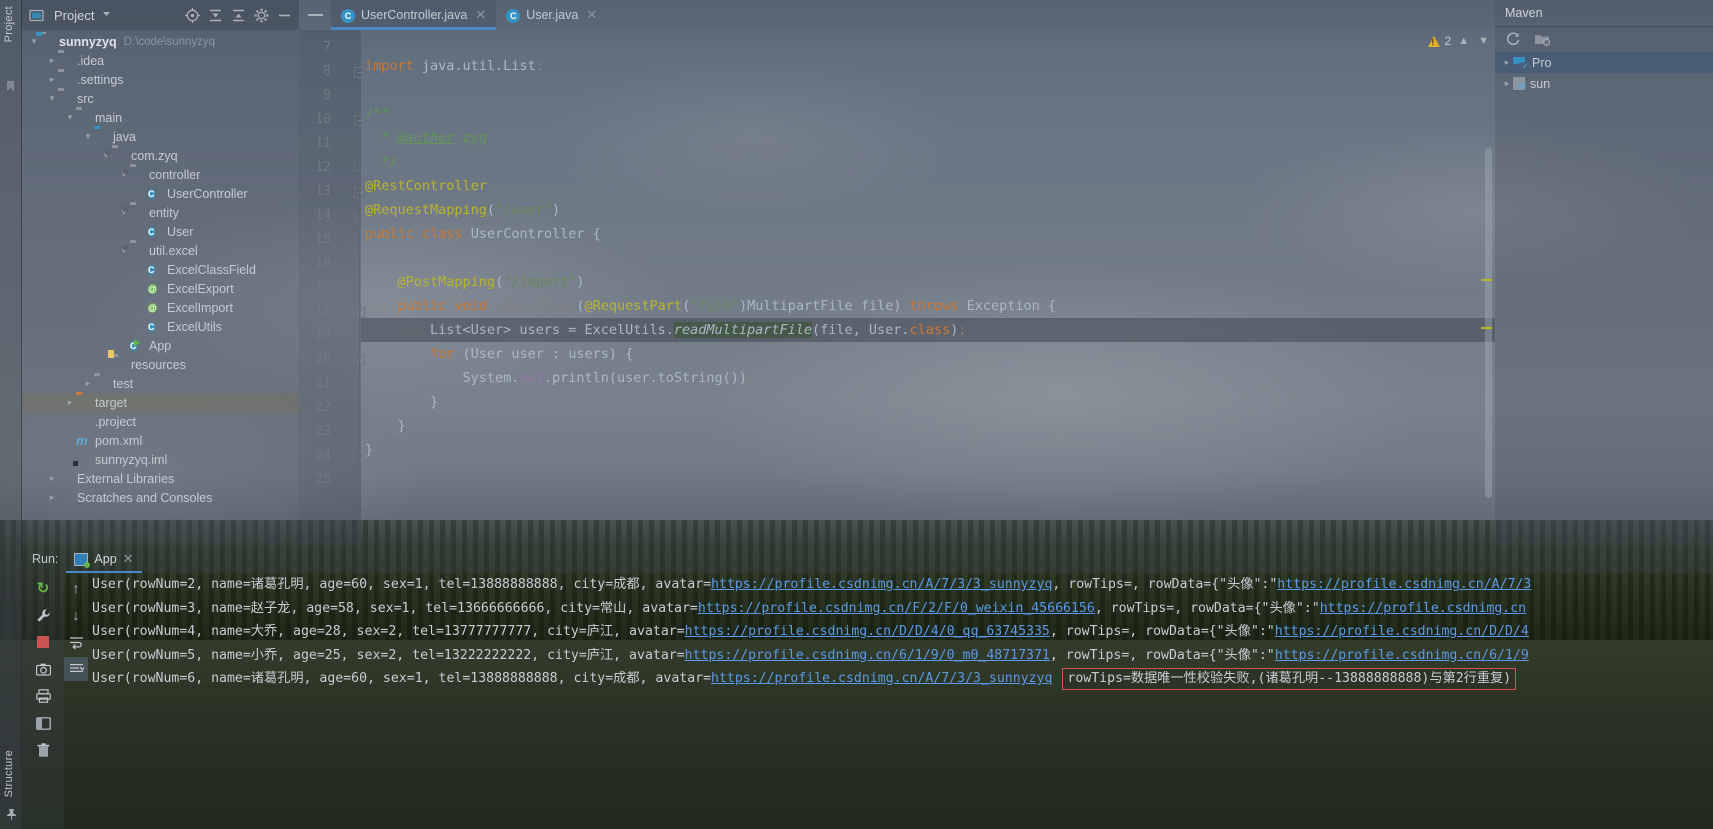  Describe the element at coordinates (1542, 39) in the screenshot. I see `add-maven-project-icon` at that location.